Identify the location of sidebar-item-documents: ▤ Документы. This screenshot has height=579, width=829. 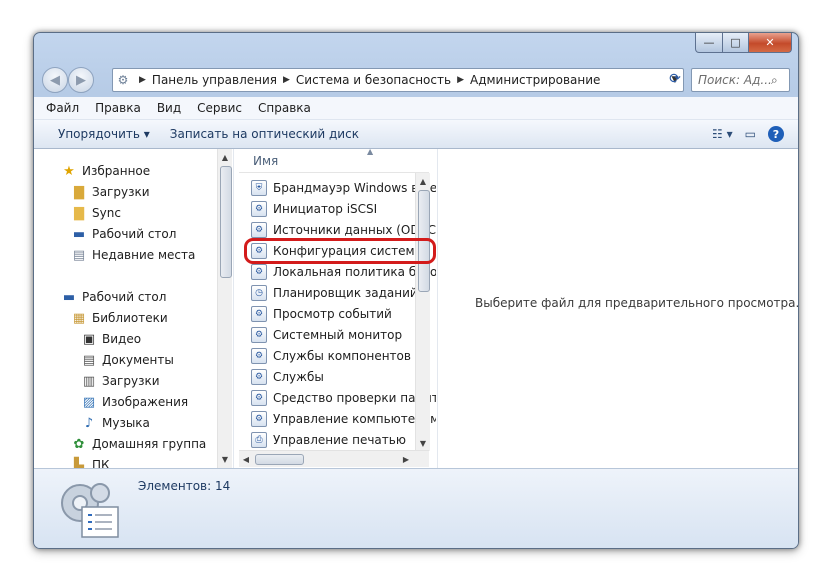
(127, 360).